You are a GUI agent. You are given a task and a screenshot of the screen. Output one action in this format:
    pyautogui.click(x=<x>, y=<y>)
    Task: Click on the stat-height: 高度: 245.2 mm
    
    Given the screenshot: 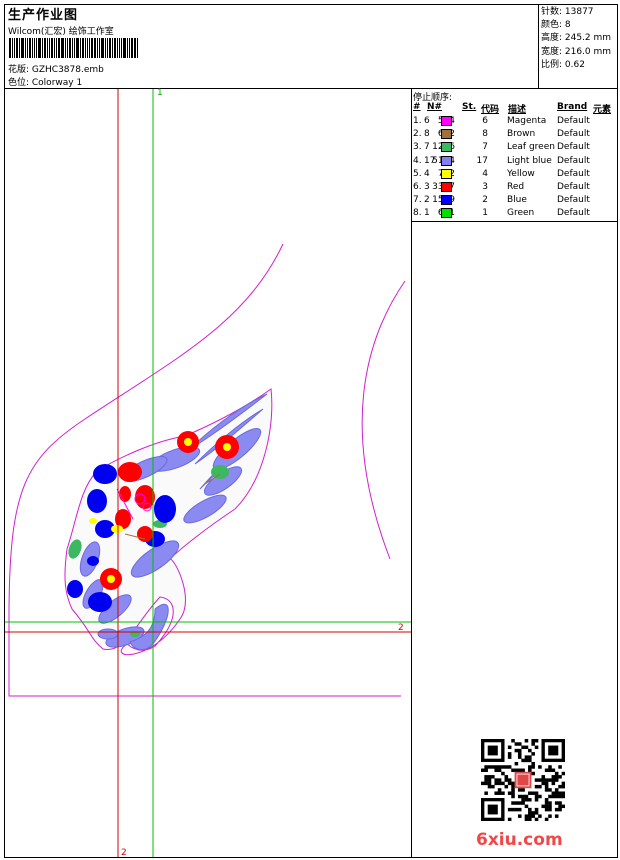 What is the action you would take?
    pyautogui.click(x=576, y=38)
    